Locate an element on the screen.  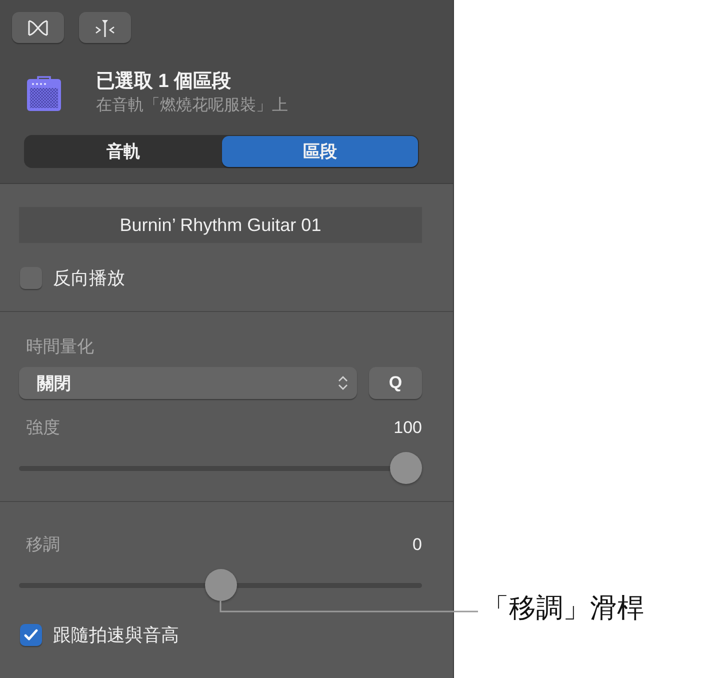
marker-button is located at coordinates (105, 27).